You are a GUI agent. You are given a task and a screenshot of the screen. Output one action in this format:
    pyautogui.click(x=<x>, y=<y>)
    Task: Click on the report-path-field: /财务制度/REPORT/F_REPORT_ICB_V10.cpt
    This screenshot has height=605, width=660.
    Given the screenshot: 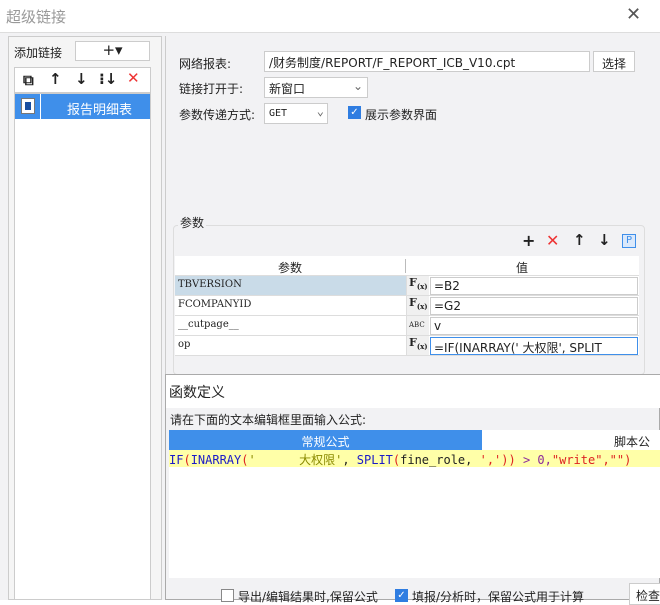 What is the action you would take?
    pyautogui.click(x=427, y=61)
    